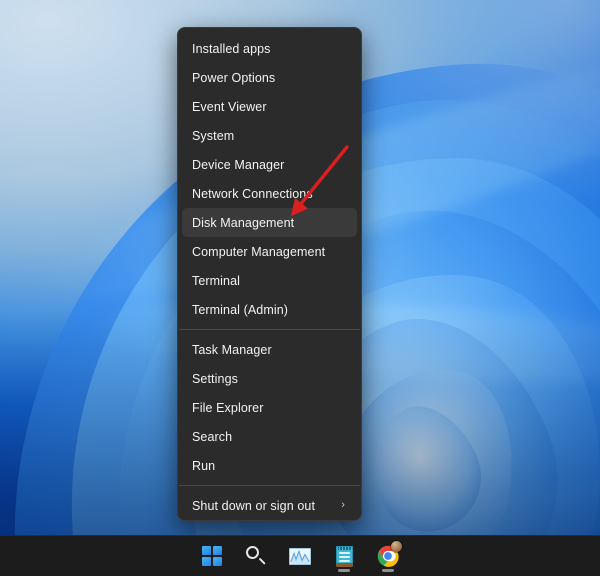 The image size is (600, 576). Describe the element at coordinates (229, 106) in the screenshot. I see `menu-item-label: Event Viewer` at that location.